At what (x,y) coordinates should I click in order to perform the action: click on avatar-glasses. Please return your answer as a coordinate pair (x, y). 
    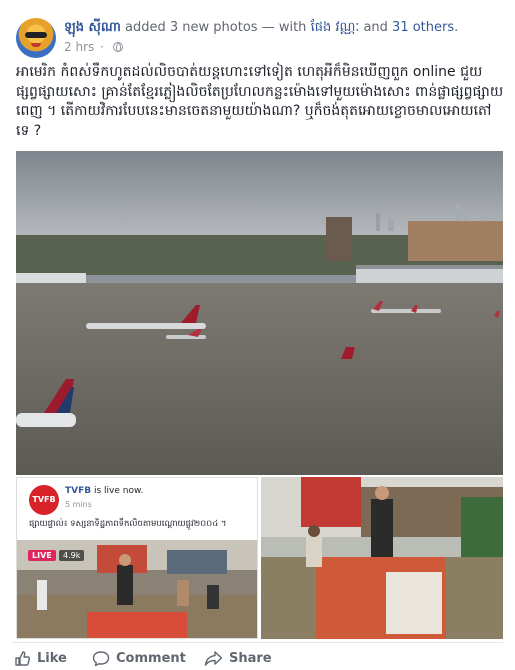
    Looking at the image, I should click on (36, 35).